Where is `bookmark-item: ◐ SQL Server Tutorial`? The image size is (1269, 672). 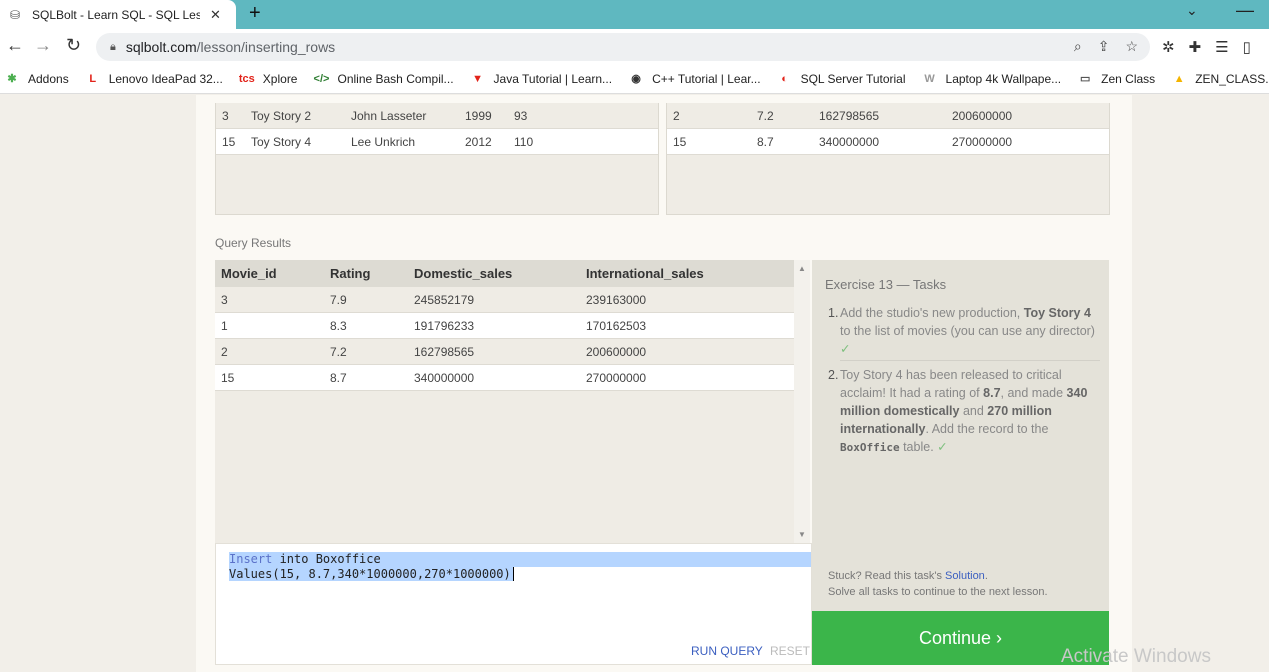
bookmark-item: ◐ SQL Server Tutorial is located at coordinates (841, 79).